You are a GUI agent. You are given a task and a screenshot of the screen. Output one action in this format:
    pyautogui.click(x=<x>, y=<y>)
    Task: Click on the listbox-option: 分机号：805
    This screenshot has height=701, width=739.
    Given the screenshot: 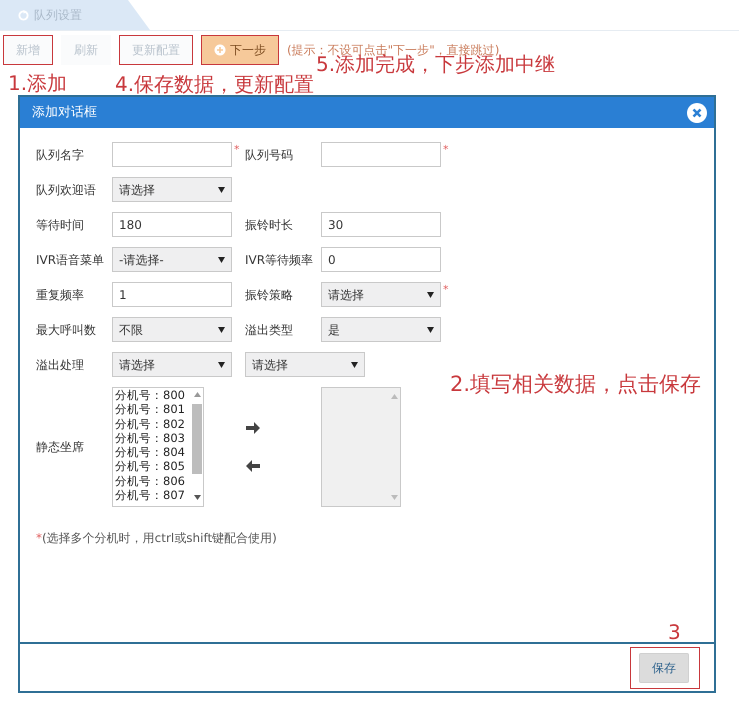 What is the action you would take?
    pyautogui.click(x=153, y=466)
    